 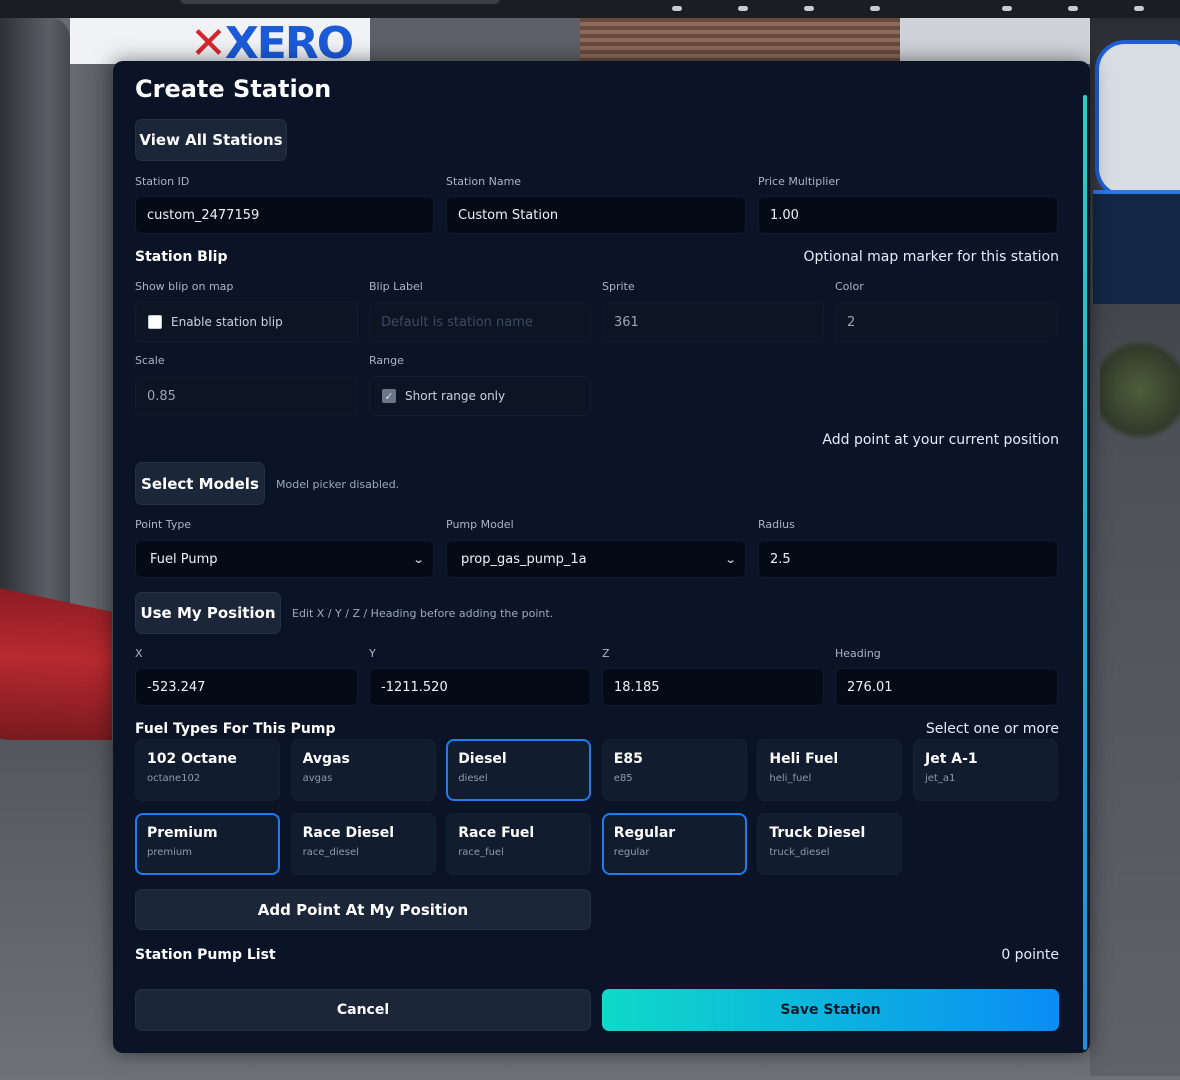 I want to click on pump-model-select: prop_gas_pump_1a ⌄, so click(x=596, y=559).